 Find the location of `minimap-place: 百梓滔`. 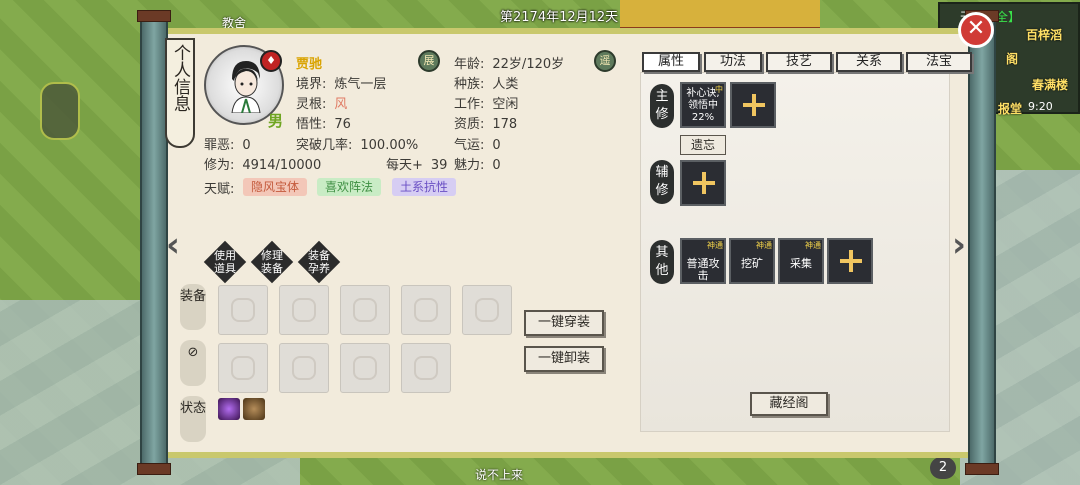

minimap-place: 百梓滔 is located at coordinates (1044, 35).